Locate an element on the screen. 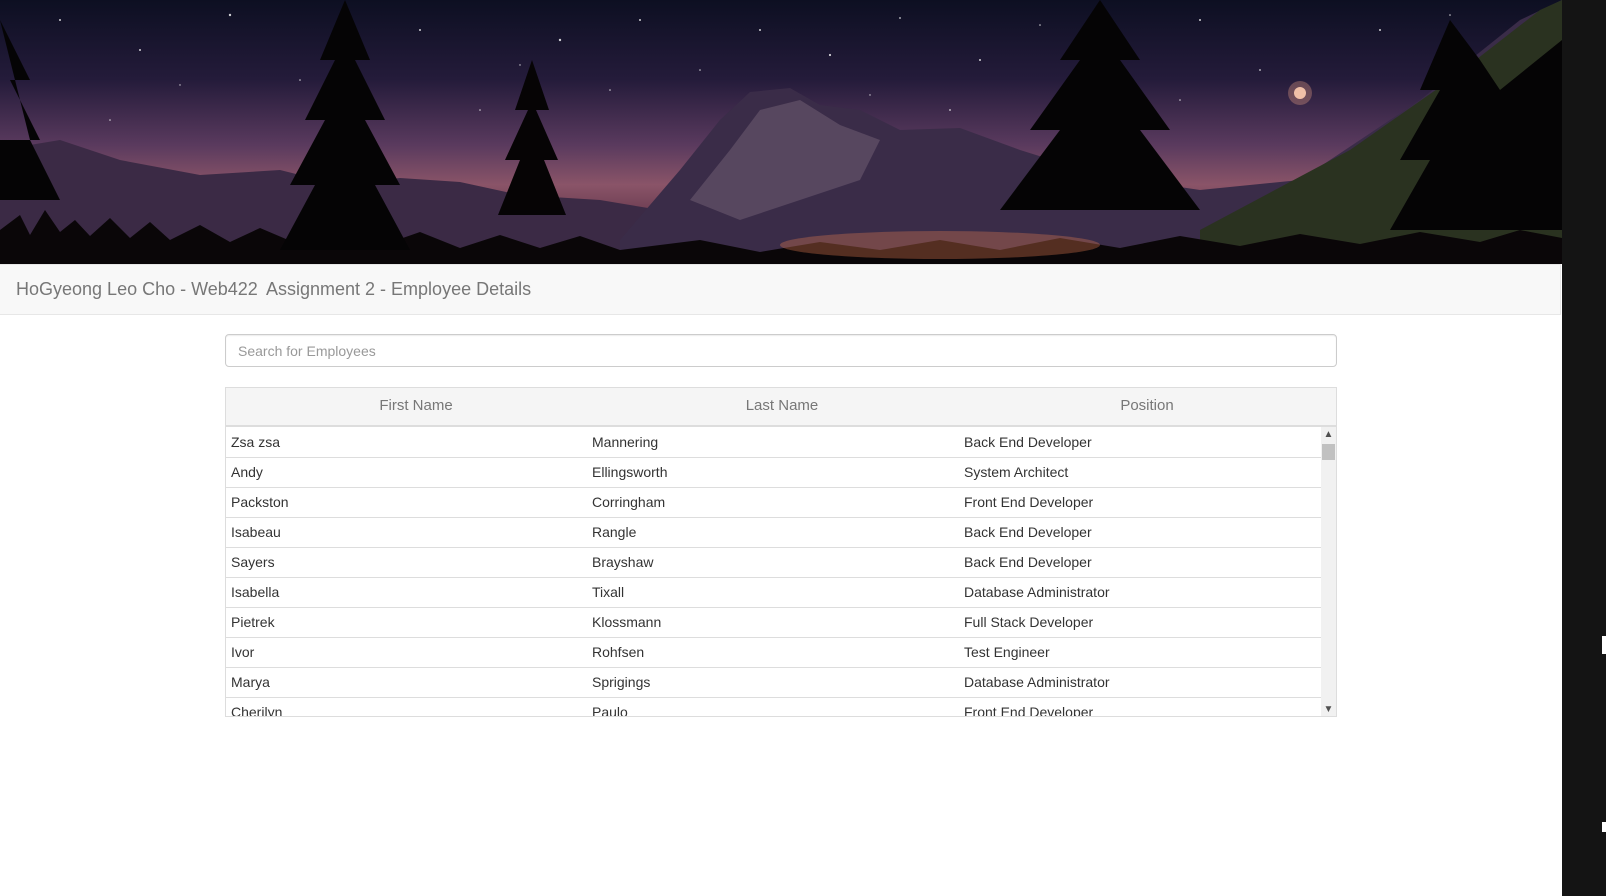 The height and width of the screenshot is (896, 1606). table-row: Marya Sprigings Database Administrator is located at coordinates (773, 682).